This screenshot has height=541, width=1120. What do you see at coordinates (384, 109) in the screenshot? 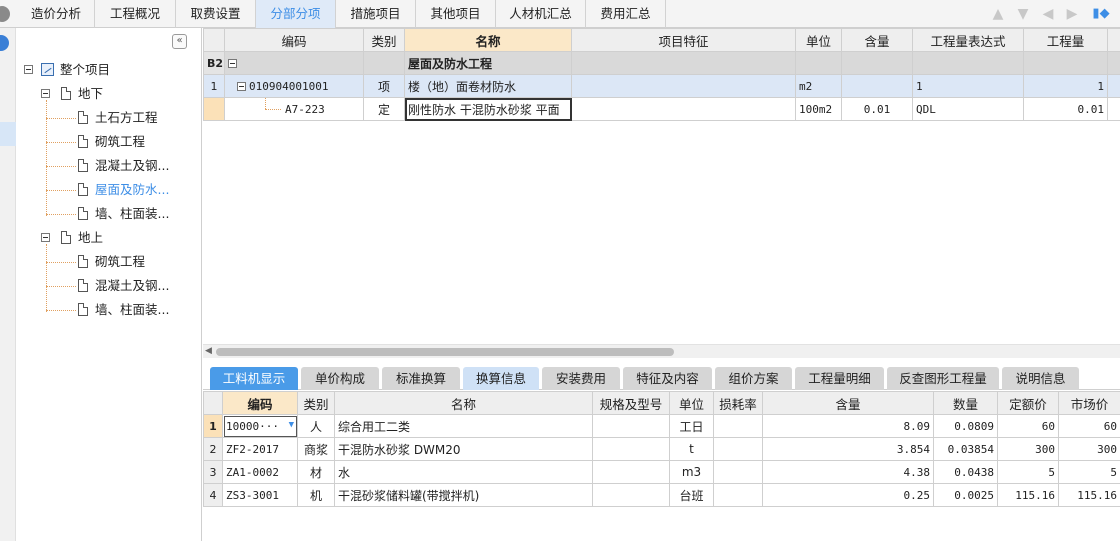
I see `type-cell: 定` at bounding box center [384, 109].